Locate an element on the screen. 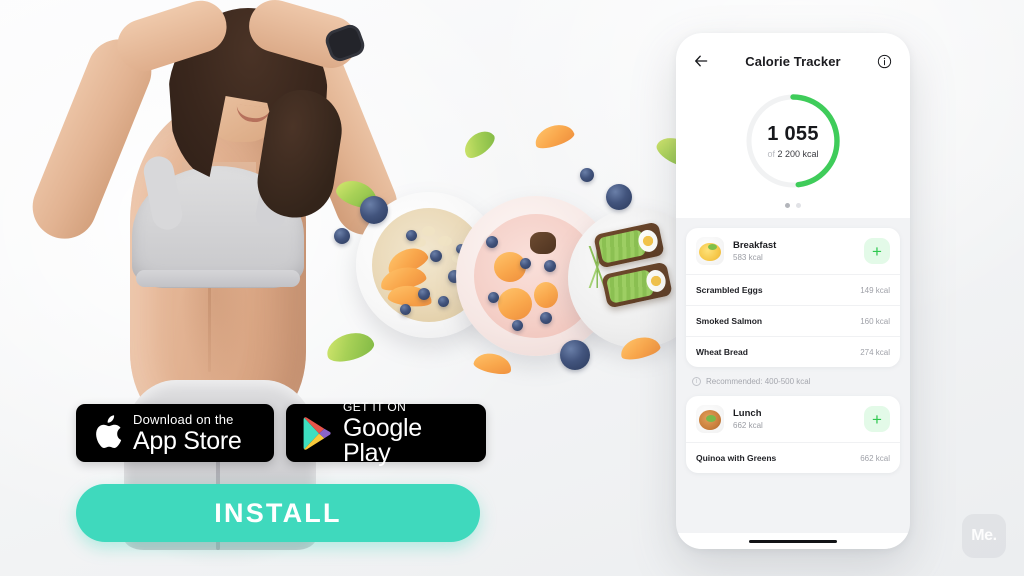 This screenshot has width=1024, height=576. app-header: Calorie Tracker is located at coordinates (793, 61).